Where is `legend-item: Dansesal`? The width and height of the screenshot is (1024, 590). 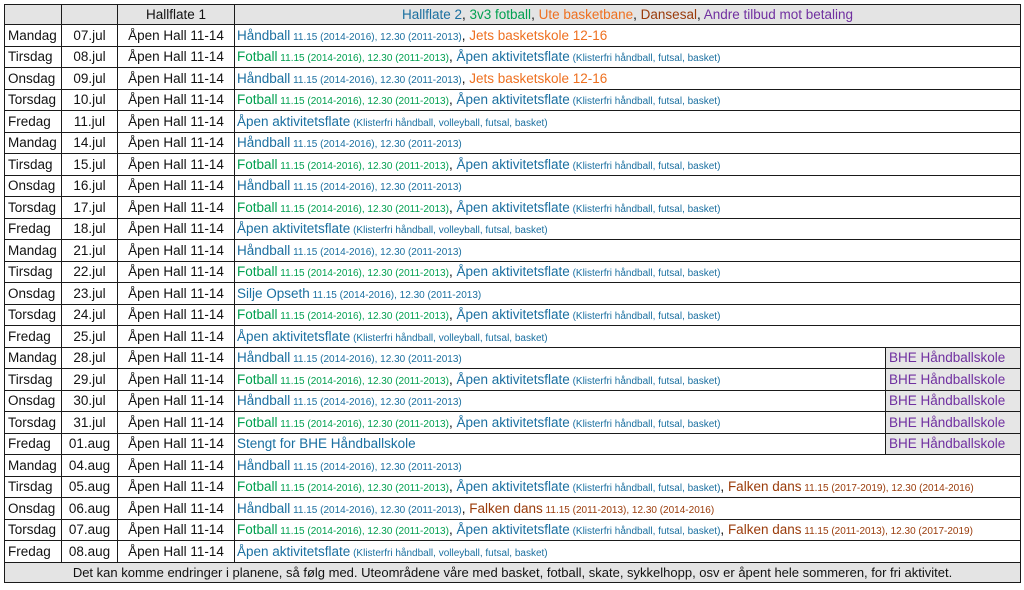 legend-item: Dansesal is located at coordinates (668, 14).